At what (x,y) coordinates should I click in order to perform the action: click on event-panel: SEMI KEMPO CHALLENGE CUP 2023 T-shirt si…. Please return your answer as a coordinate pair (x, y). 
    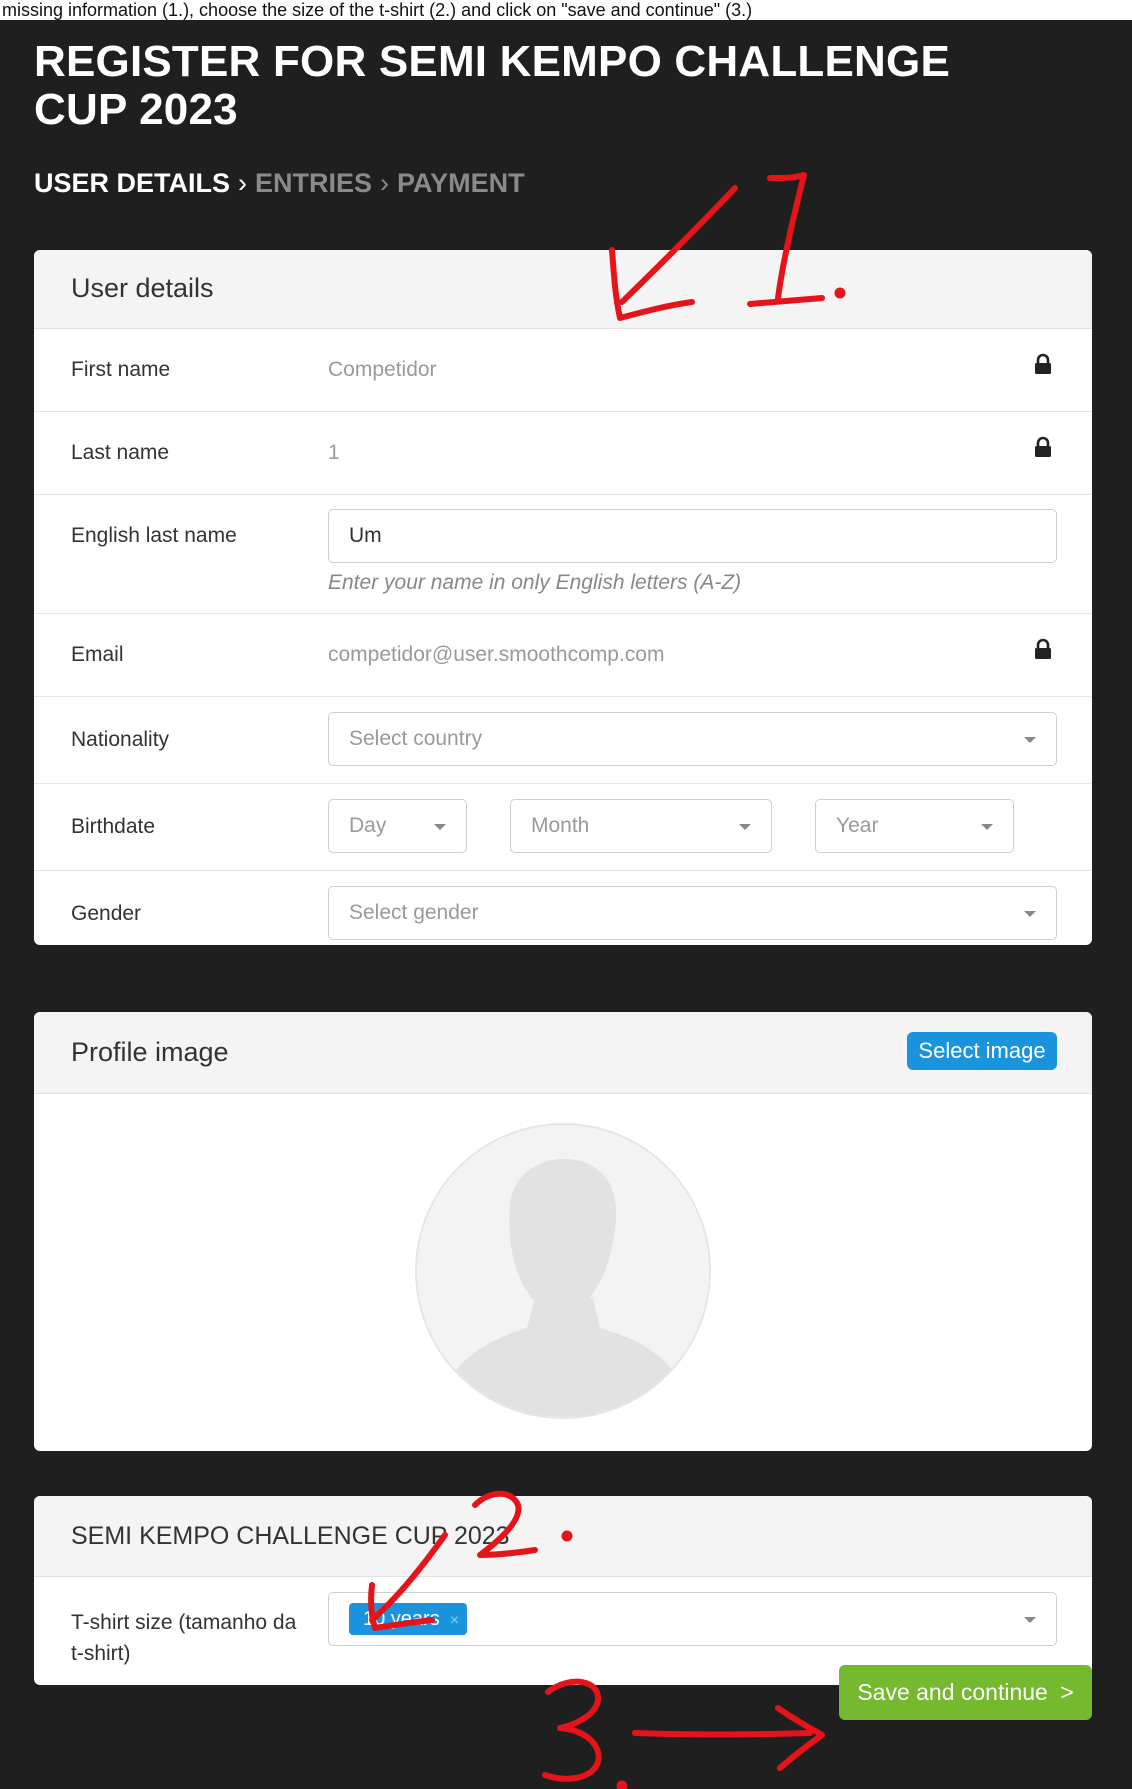
    Looking at the image, I should click on (563, 1590).